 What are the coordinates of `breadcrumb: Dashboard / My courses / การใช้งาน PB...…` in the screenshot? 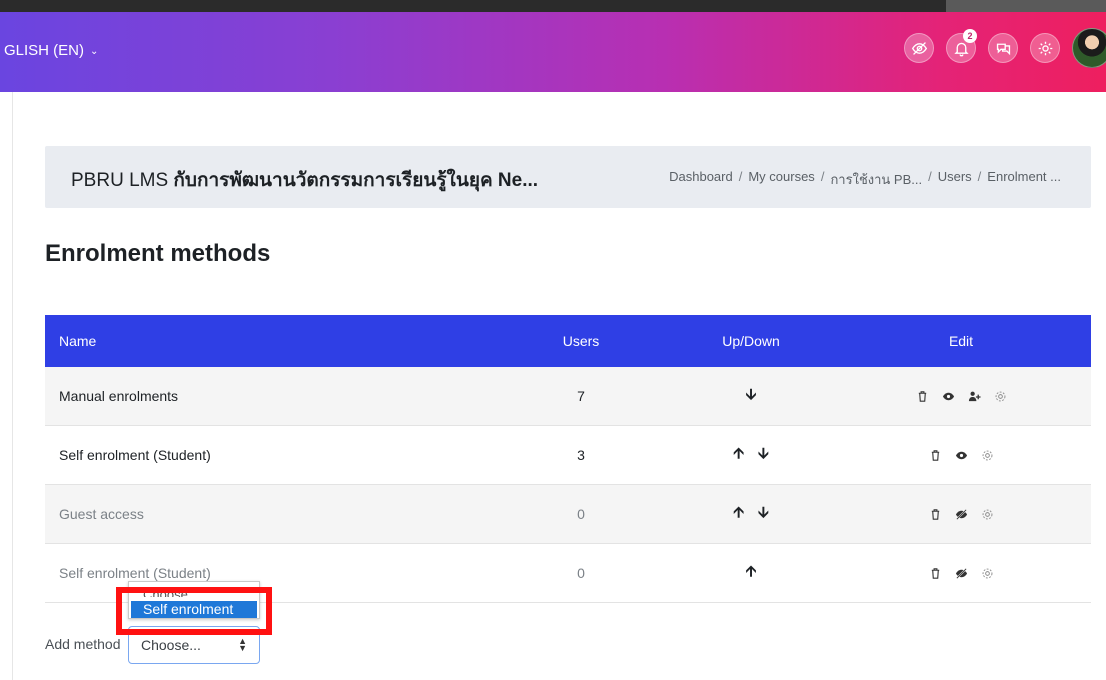 It's located at (865, 179).